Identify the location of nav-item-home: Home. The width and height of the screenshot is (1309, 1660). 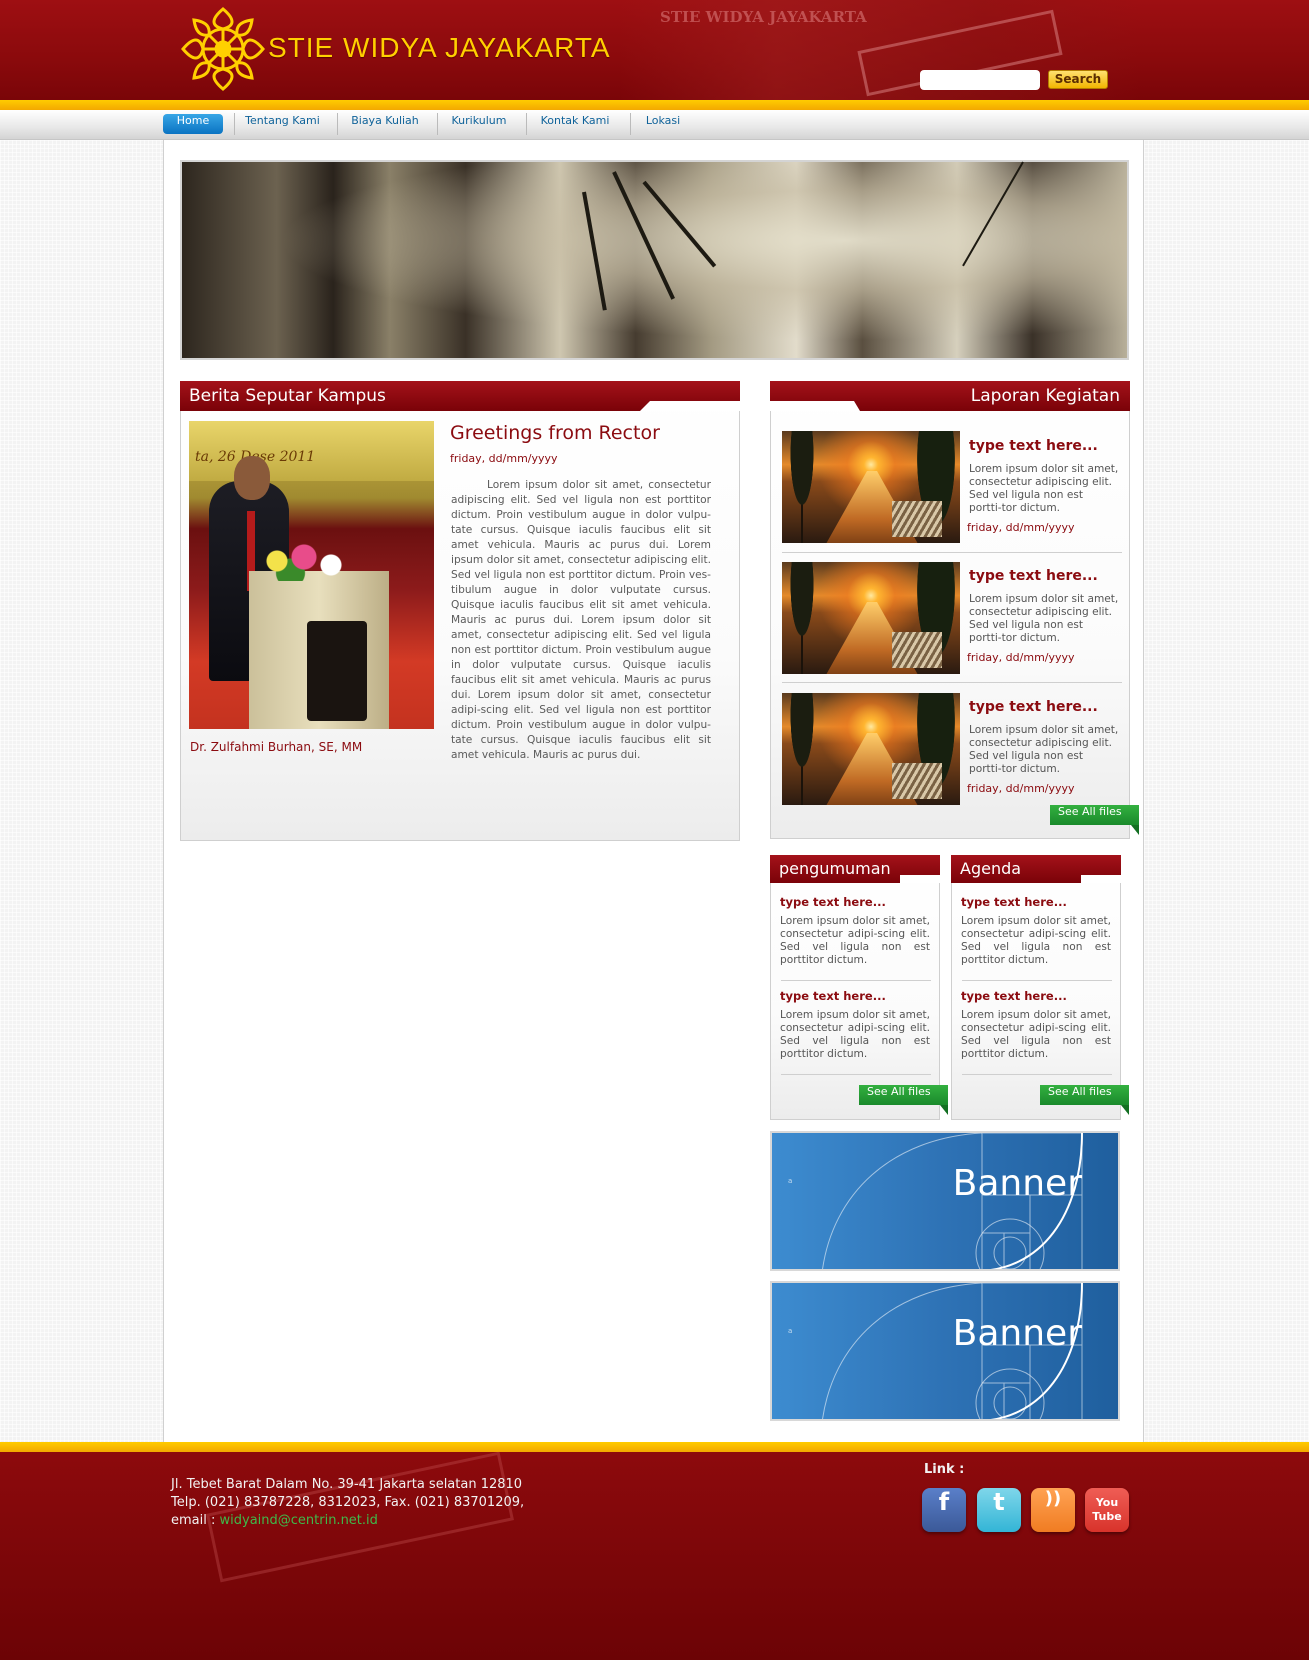
(193, 124).